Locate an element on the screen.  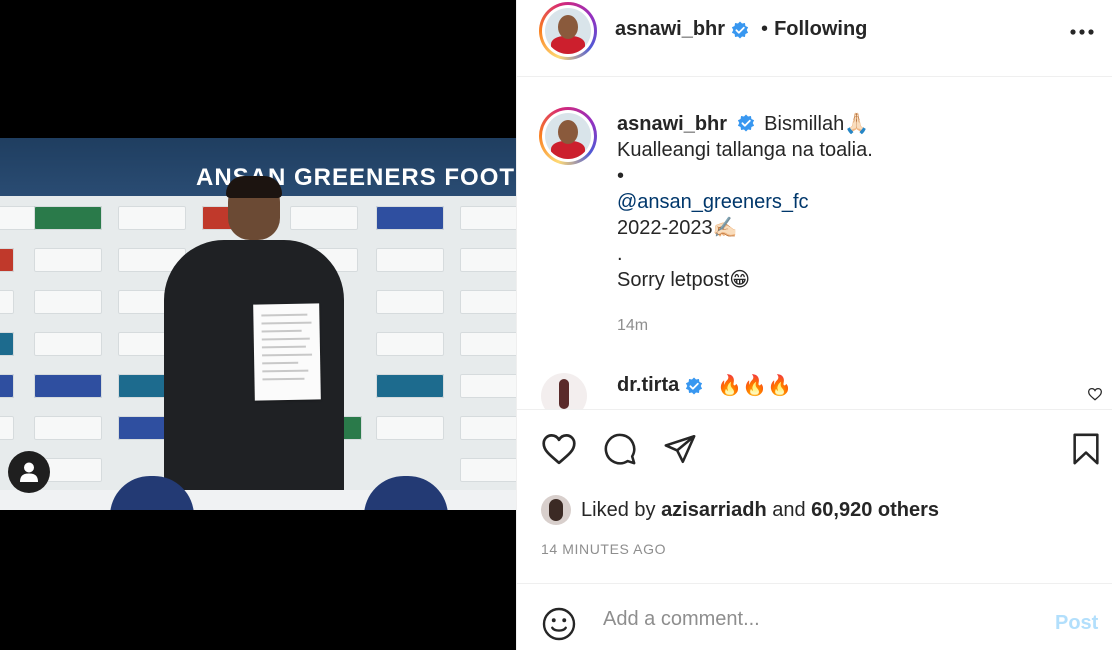
commenter-avatar is located at coordinates (564, 391).